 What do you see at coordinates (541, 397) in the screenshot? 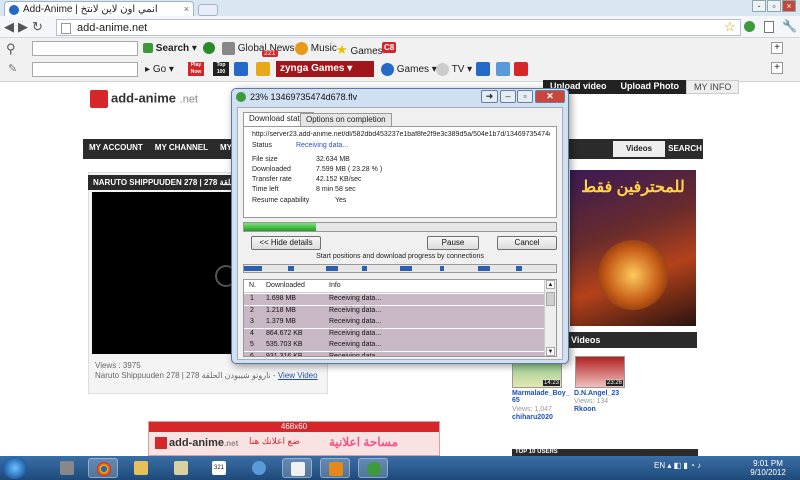
I see `related-title-1: Marmalade_Boy_ 65` at bounding box center [541, 397].